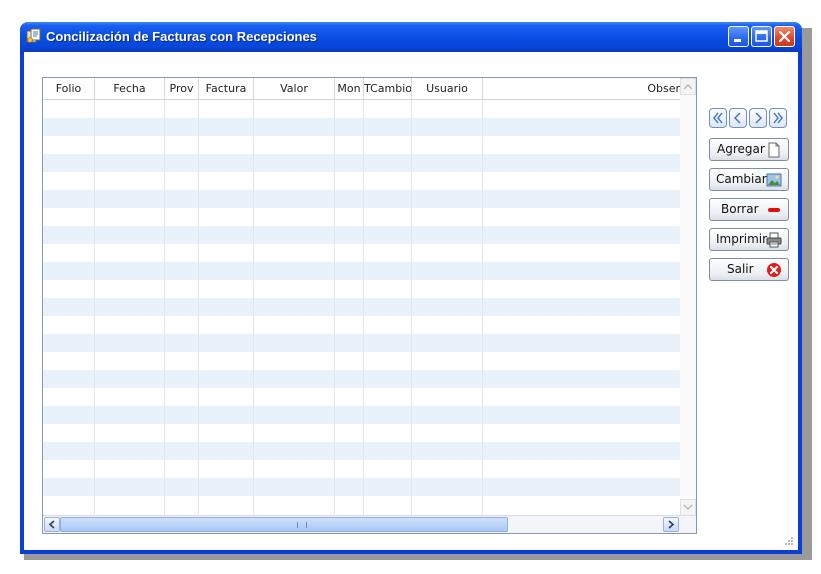 The height and width of the screenshot is (574, 821). What do you see at coordinates (182, 88) in the screenshot?
I see `column-header-prov: Prov` at bounding box center [182, 88].